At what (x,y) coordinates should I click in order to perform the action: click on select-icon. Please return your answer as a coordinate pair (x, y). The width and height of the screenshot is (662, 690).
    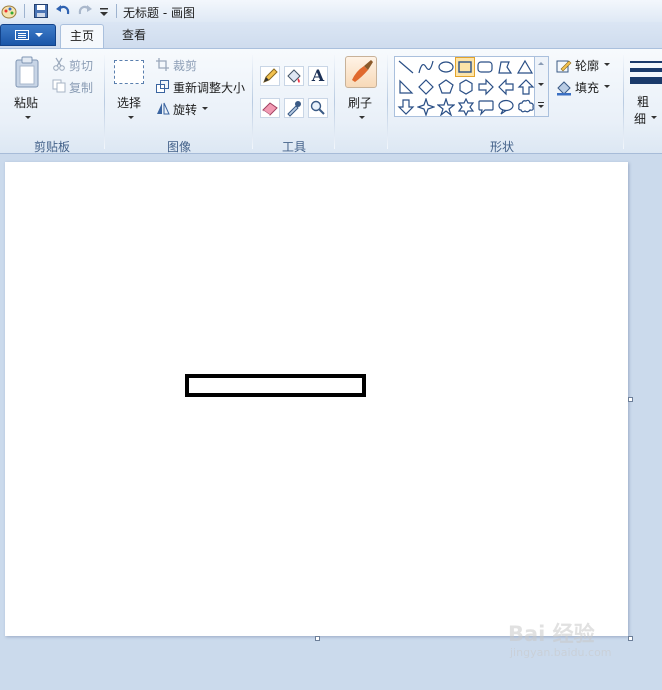
    Looking at the image, I should click on (129, 72).